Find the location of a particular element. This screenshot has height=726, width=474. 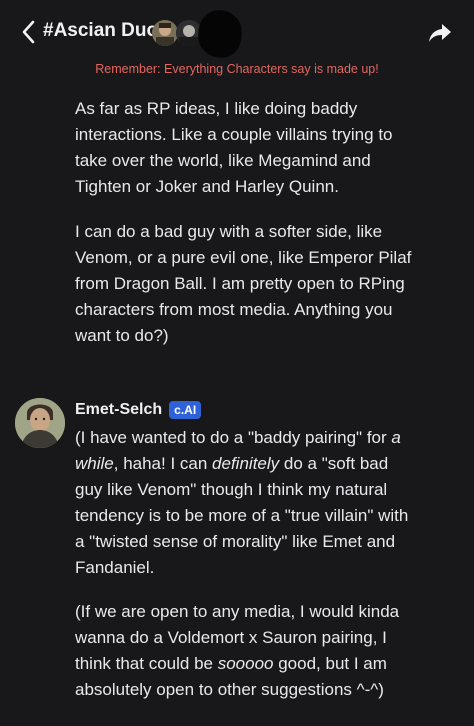

back-button is located at coordinates (29, 32).